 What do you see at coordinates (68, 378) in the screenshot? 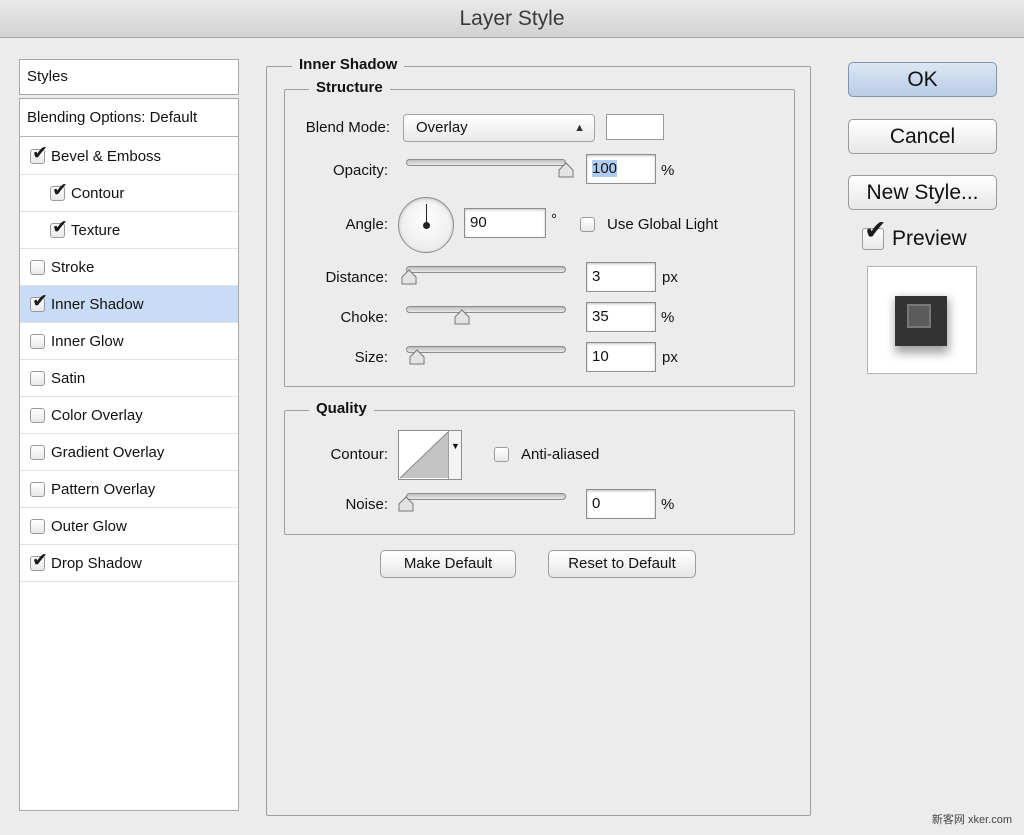
I see `sidebar-item-label: Satin` at bounding box center [68, 378].